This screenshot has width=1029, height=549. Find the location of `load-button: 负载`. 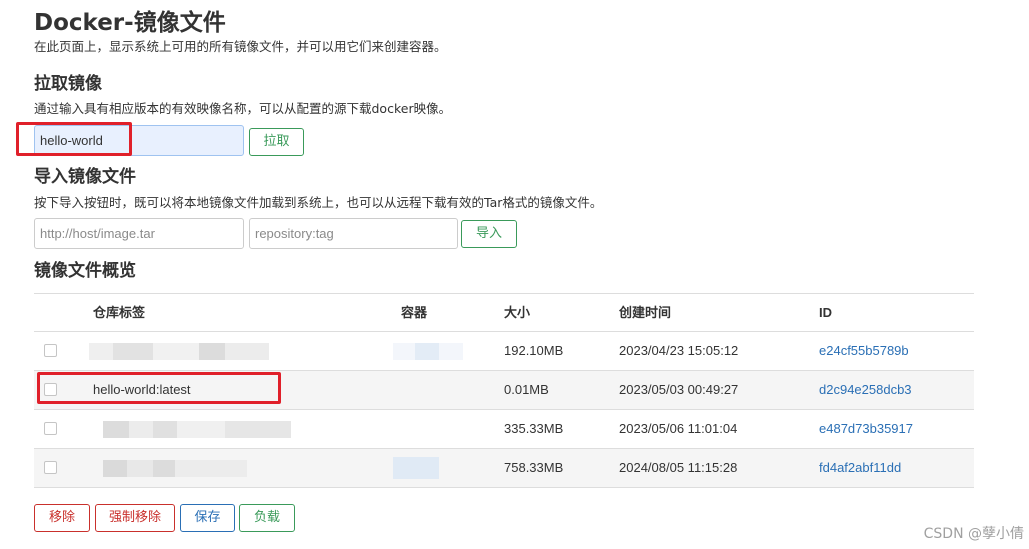

load-button: 负载 is located at coordinates (267, 518).